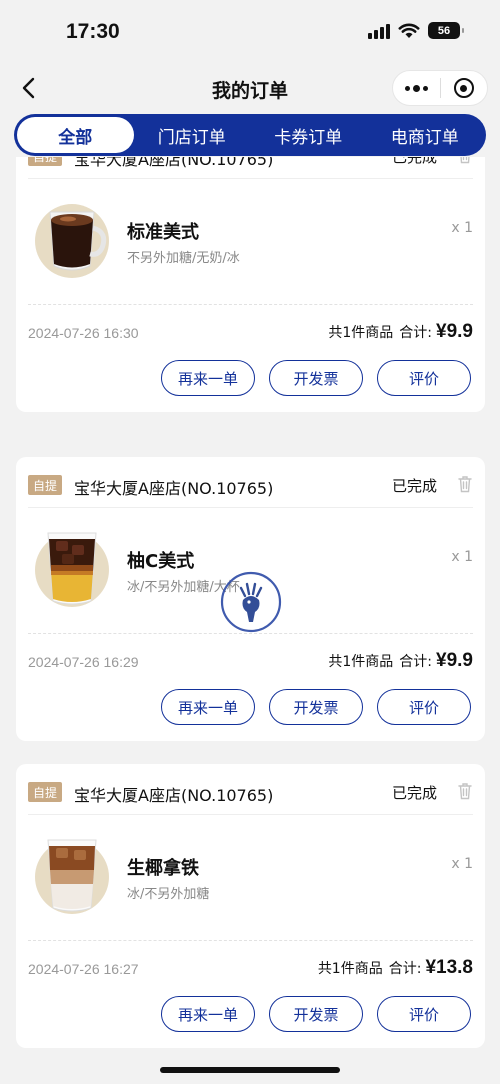  Describe the element at coordinates (72, 569) in the screenshot. I see `iced-americano-image` at that location.